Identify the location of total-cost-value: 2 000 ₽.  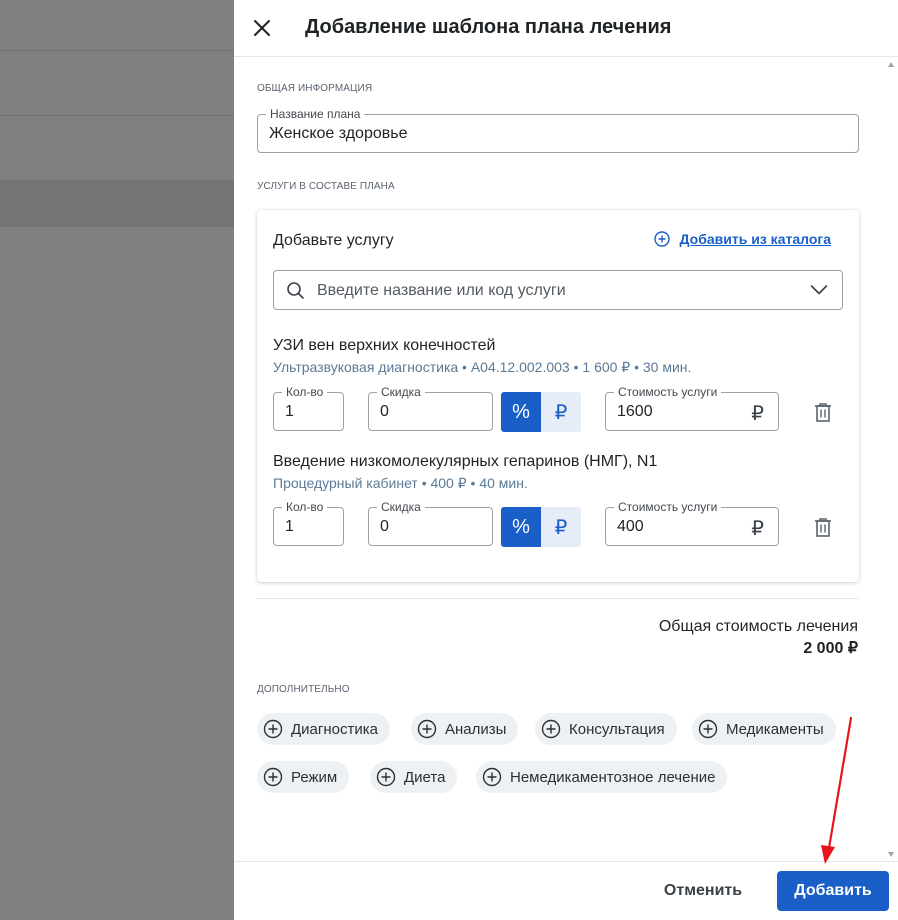
(830, 648).